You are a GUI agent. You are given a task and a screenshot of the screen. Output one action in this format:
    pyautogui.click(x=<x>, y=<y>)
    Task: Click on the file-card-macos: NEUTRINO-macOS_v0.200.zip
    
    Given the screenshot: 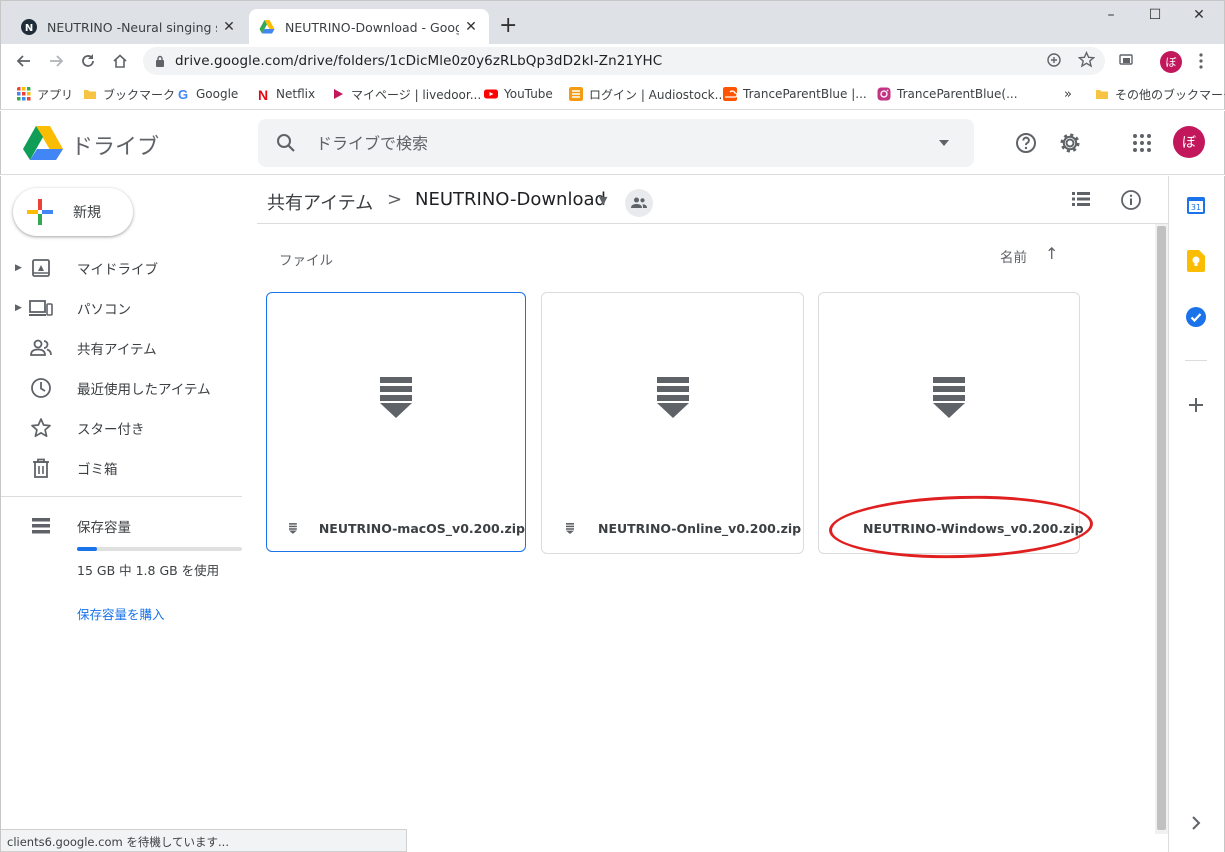 What is the action you would take?
    pyautogui.click(x=396, y=422)
    